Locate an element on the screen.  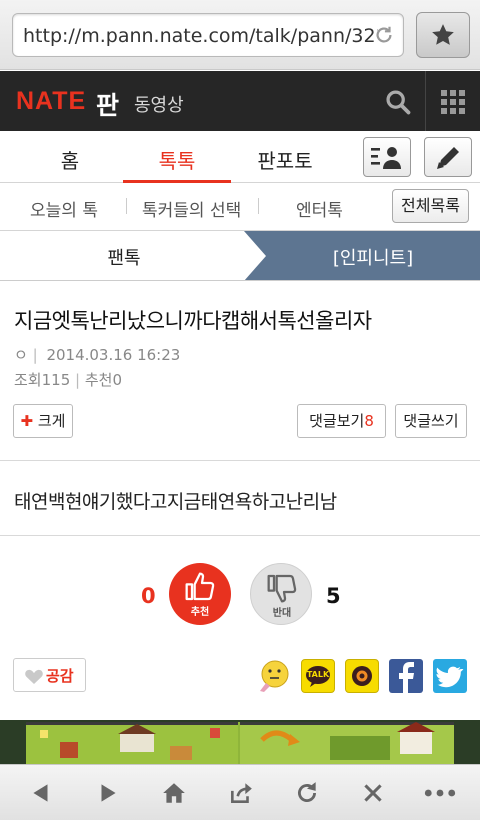
tab-panphoto: 판포토 is located at coordinates (285, 159).